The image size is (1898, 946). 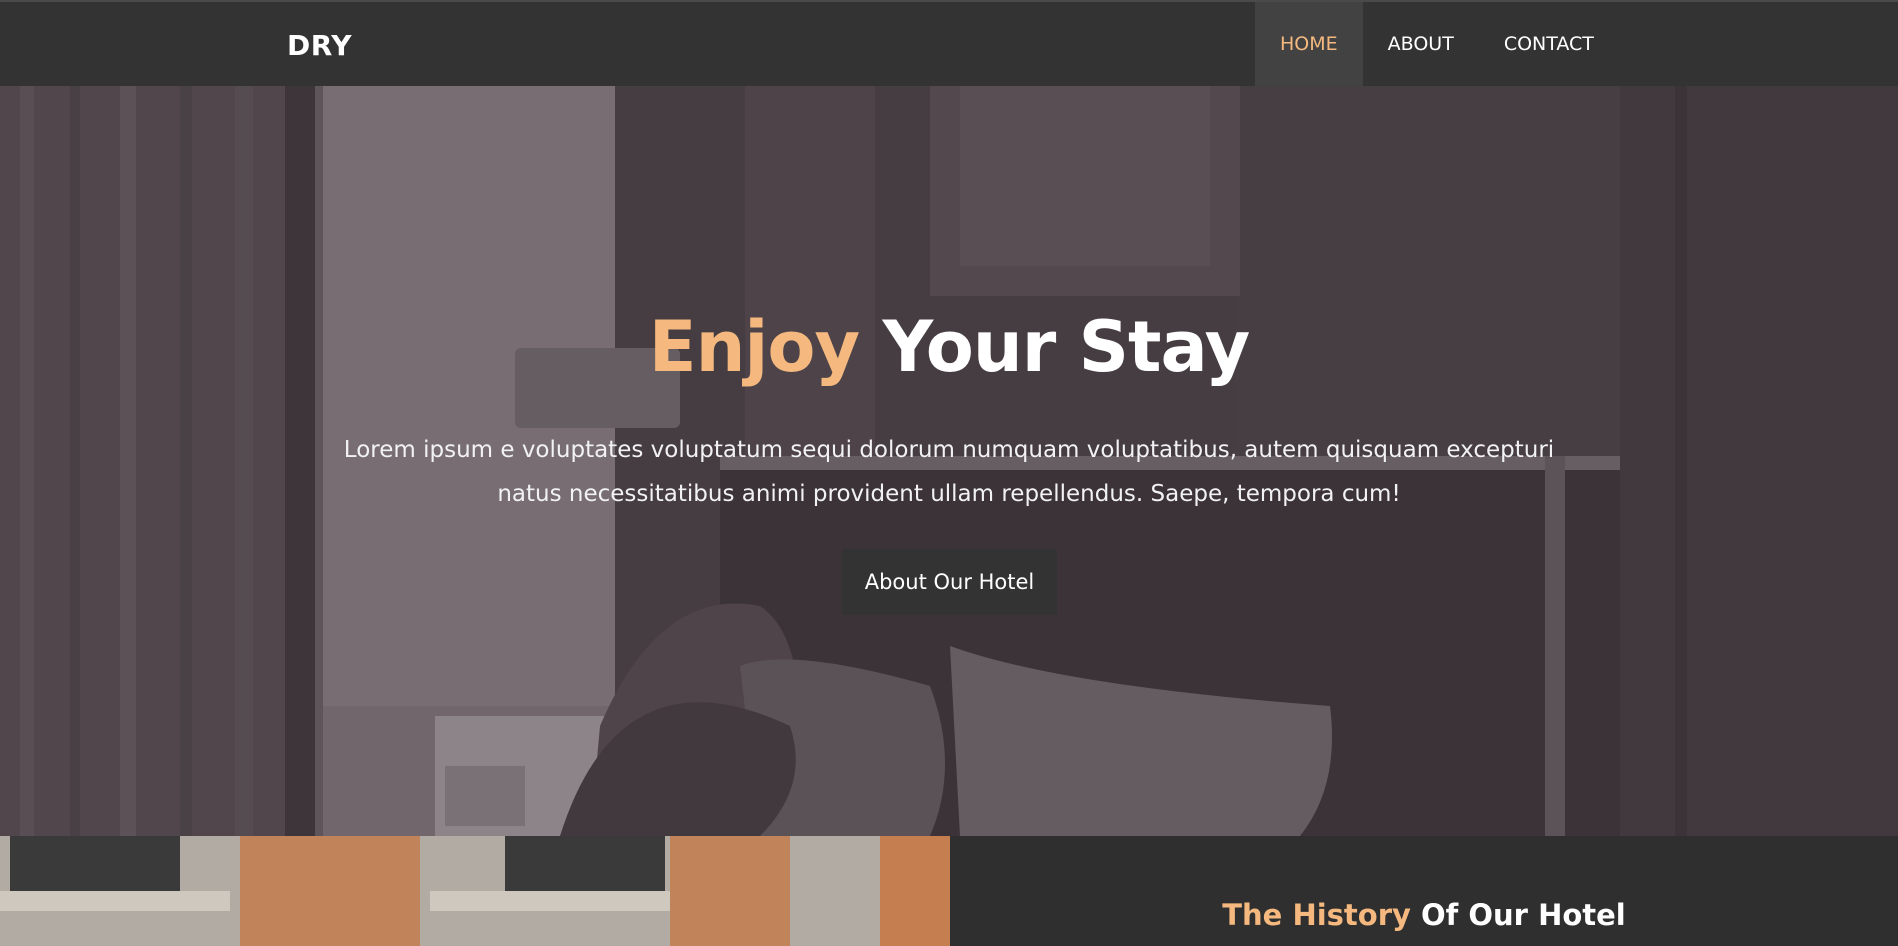 I want to click on nav-item-about: ABOUT, so click(x=1421, y=44).